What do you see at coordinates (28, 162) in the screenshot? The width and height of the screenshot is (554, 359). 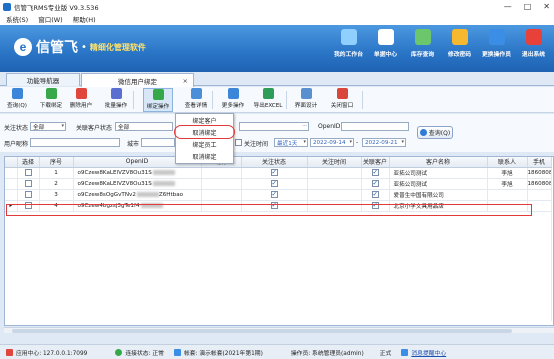 I see `column-header-select: 选择` at bounding box center [28, 162].